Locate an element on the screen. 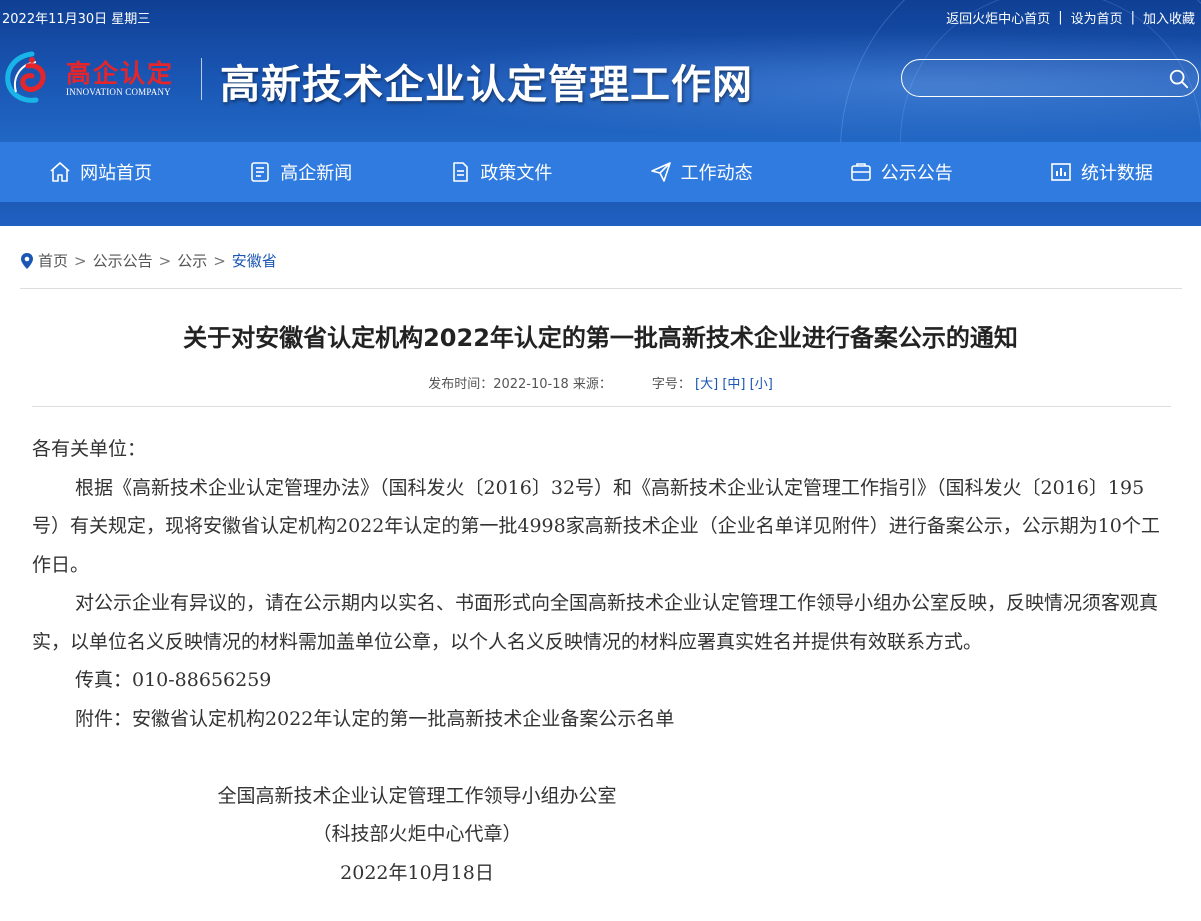 The width and height of the screenshot is (1201, 921). font-size-label: 字号： is located at coordinates (671, 384).